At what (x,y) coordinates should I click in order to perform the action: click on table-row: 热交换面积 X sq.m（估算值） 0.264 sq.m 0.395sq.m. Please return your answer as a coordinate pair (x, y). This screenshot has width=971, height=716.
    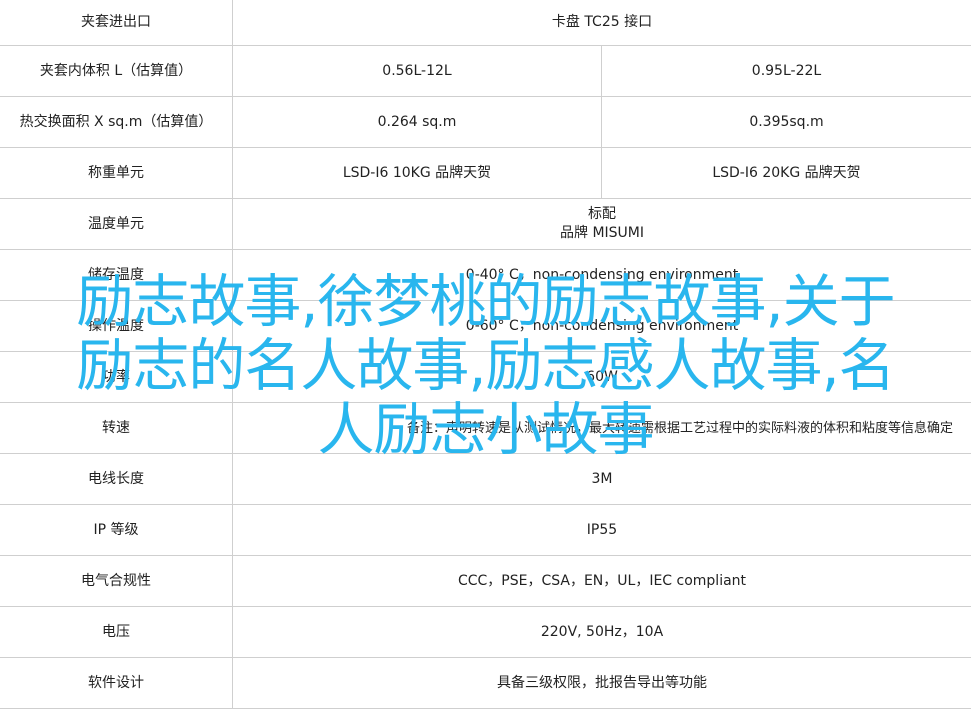
    Looking at the image, I should click on (485, 122).